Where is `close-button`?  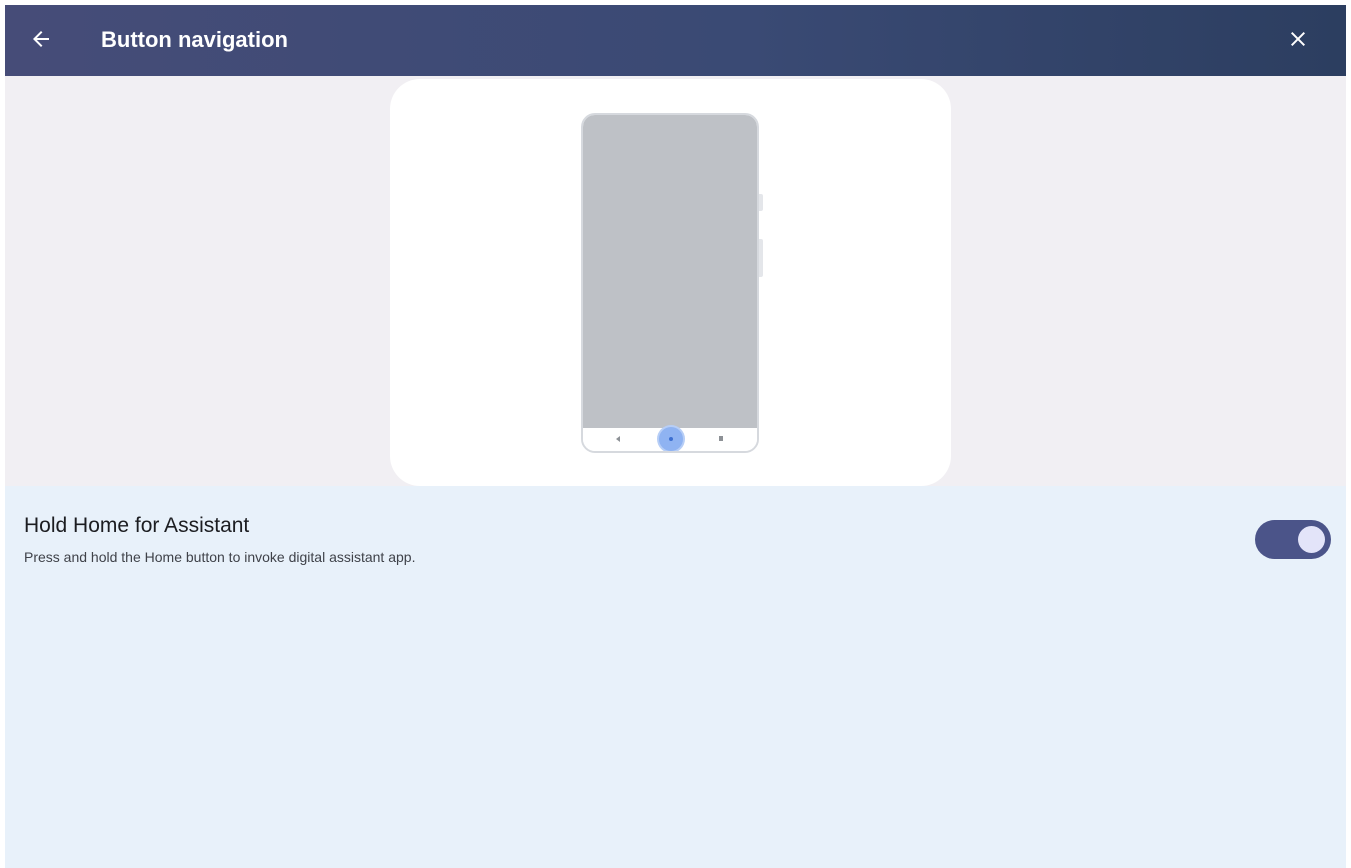 close-button is located at coordinates (1298, 39).